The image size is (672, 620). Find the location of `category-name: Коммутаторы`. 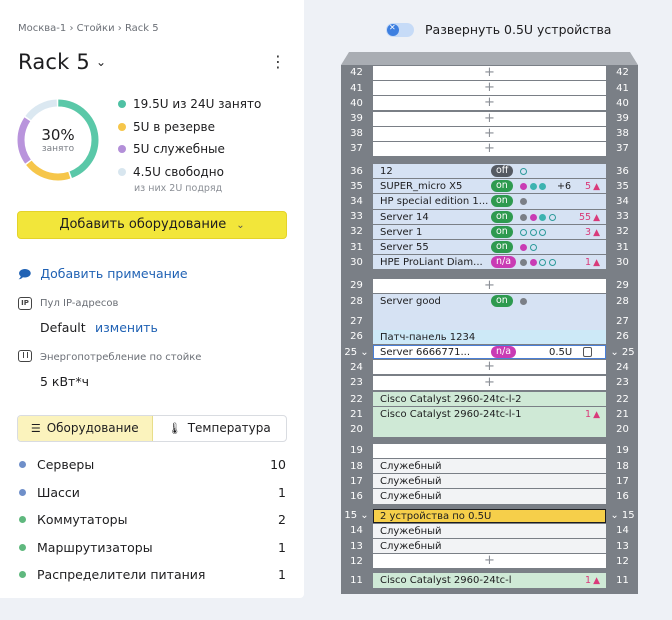

category-name: Коммутаторы is located at coordinates (82, 519).